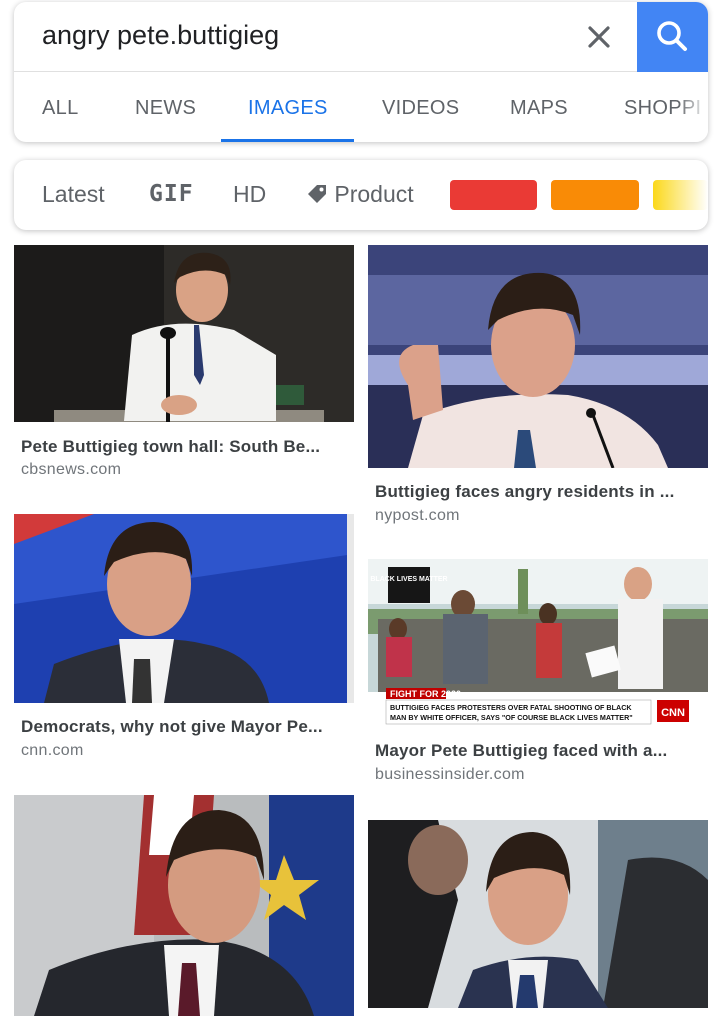 Image resolution: width=720 pixels, height=1020 pixels. Describe the element at coordinates (680, 195) in the screenshot. I see `color-filter-yellow` at that location.